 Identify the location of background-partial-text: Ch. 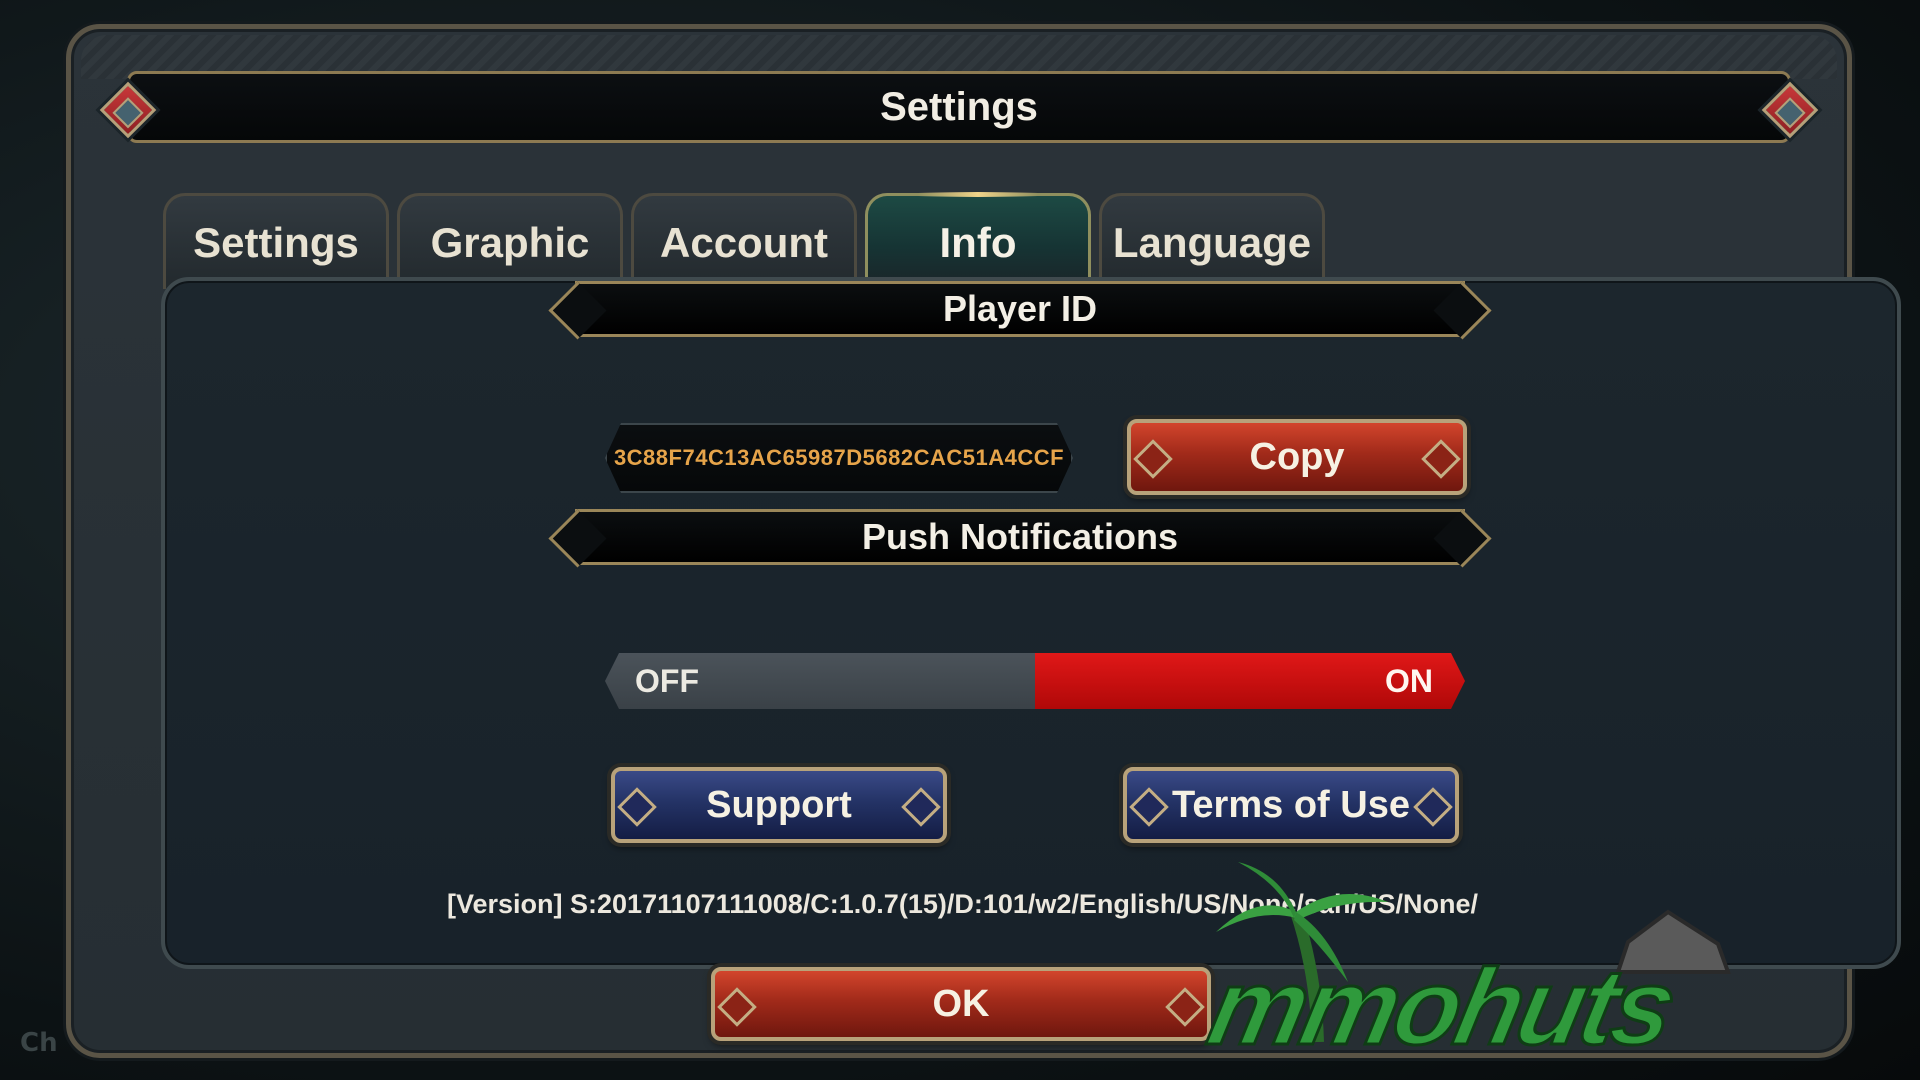
(39, 1043).